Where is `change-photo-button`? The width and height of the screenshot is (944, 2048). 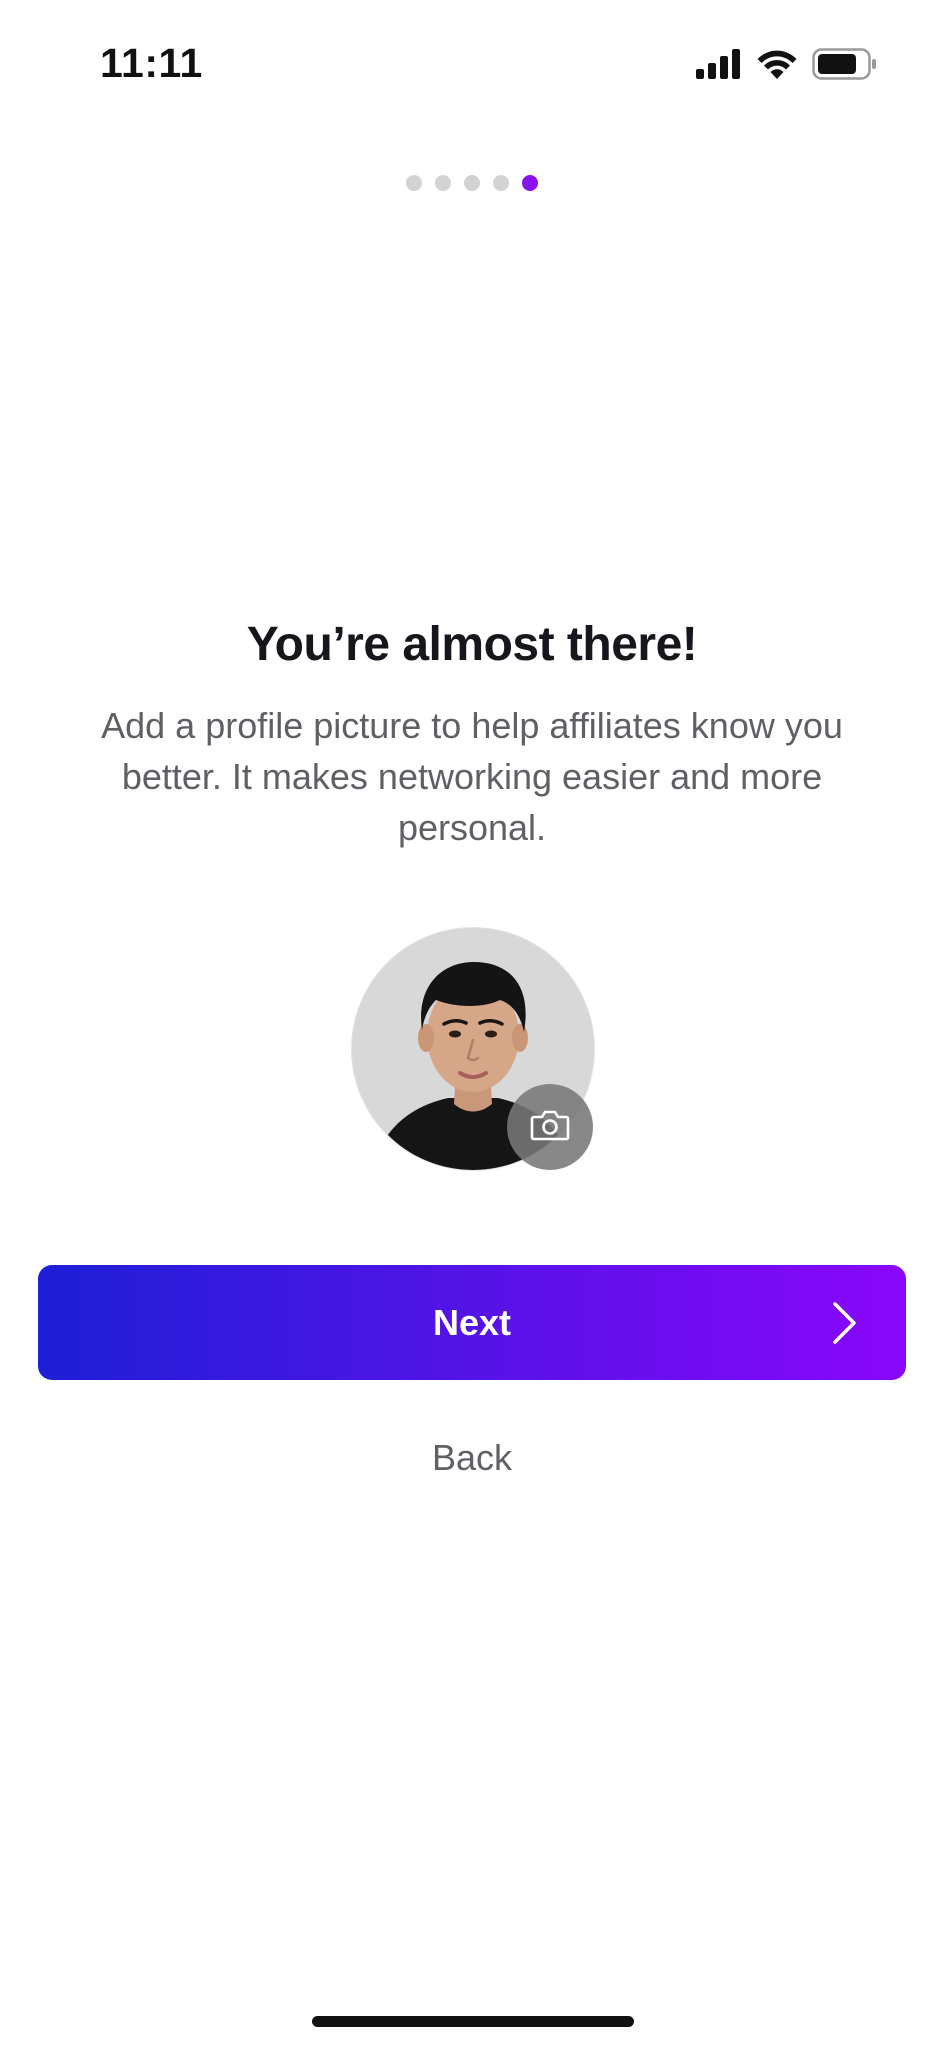
change-photo-button is located at coordinates (550, 1127).